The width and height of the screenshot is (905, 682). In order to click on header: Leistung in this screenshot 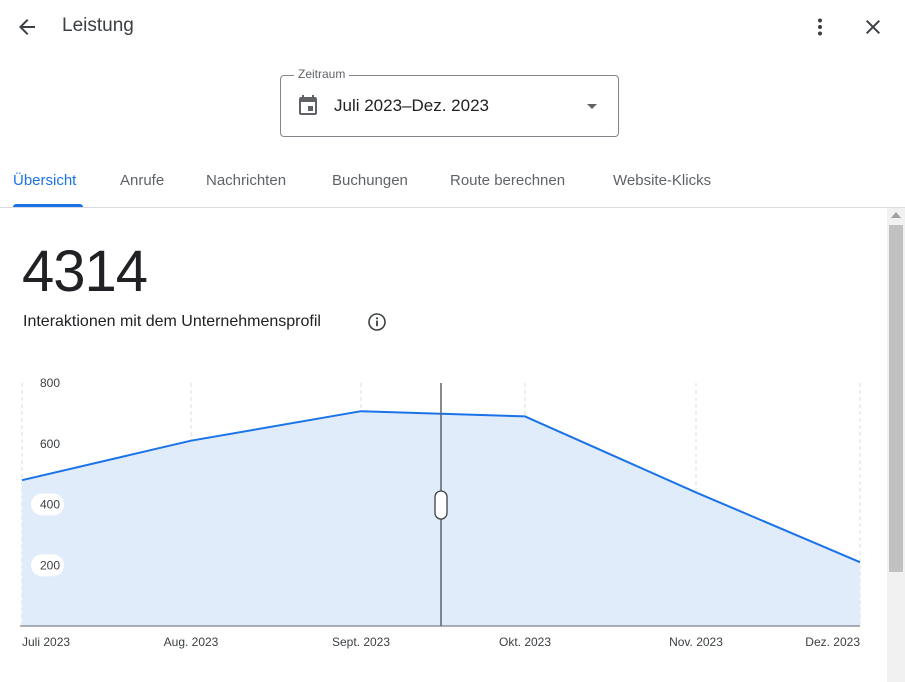, I will do `click(452, 28)`.